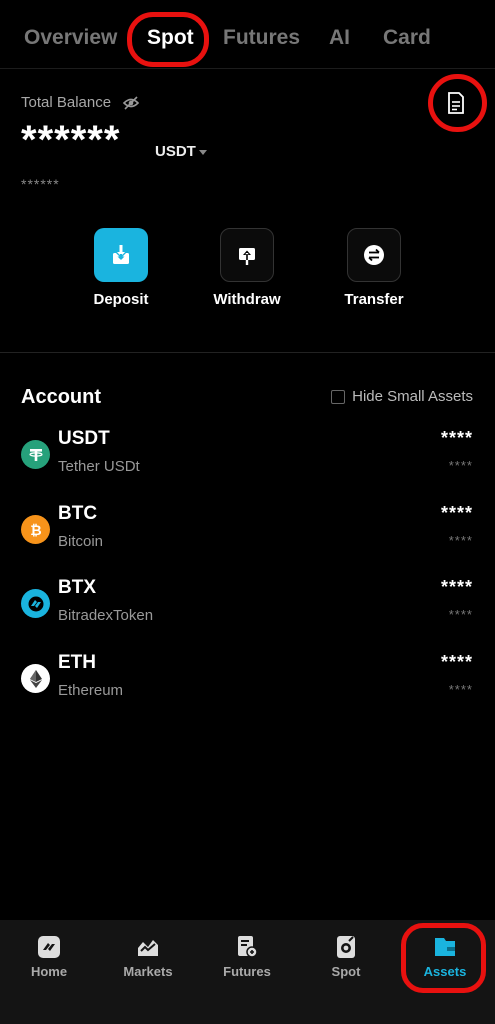 The height and width of the screenshot is (1024, 495). What do you see at coordinates (457, 103) in the screenshot?
I see `history-highlight-annotation` at bounding box center [457, 103].